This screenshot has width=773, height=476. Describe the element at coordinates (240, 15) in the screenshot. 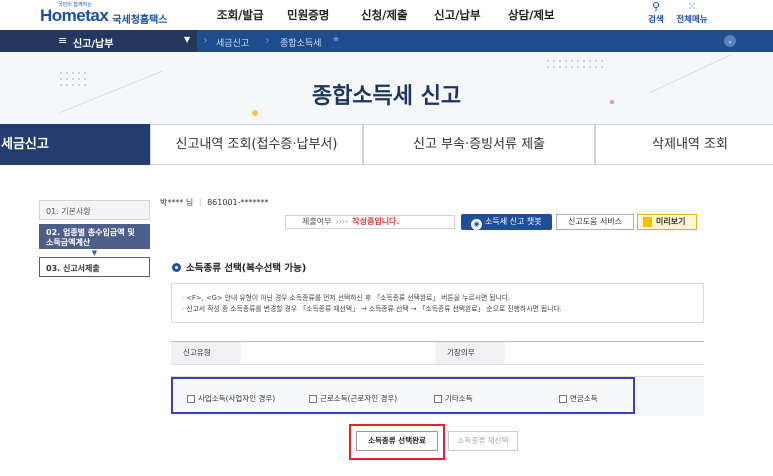

I see `menu-item-inquiry: 조회/발급` at that location.